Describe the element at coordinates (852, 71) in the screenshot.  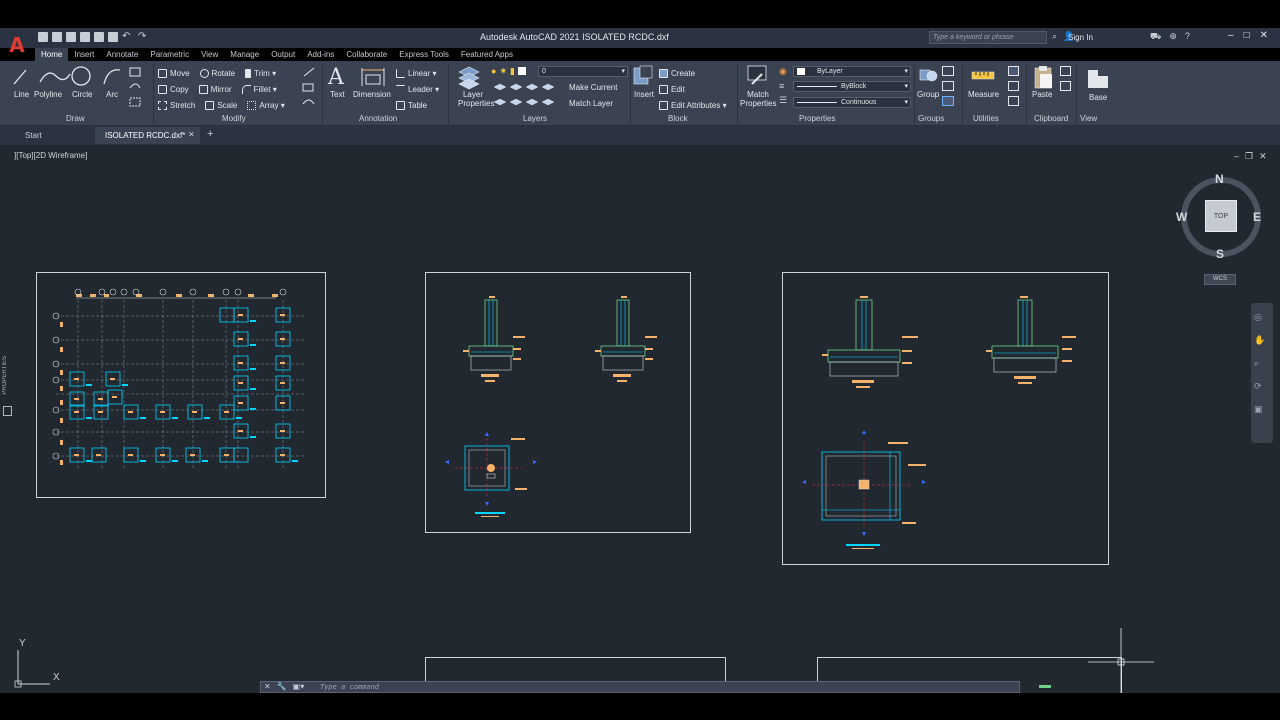
I see `color-dropdown: ByLayer ▾` at that location.